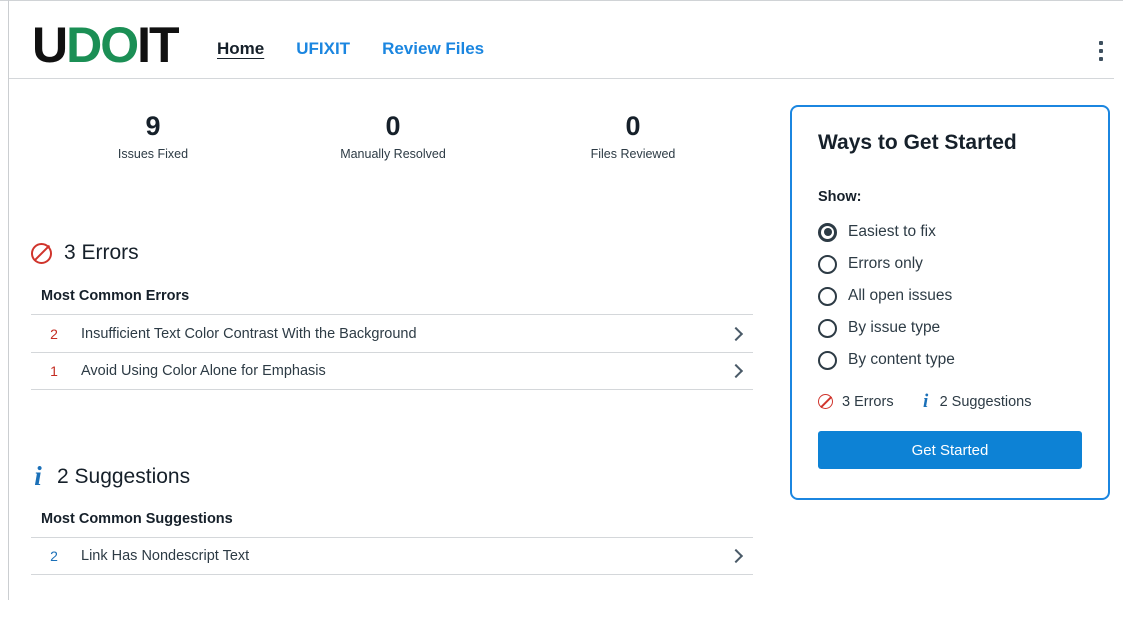 The width and height of the screenshot is (1123, 632). I want to click on radio-option-by-content-type: By content type, so click(950, 360).